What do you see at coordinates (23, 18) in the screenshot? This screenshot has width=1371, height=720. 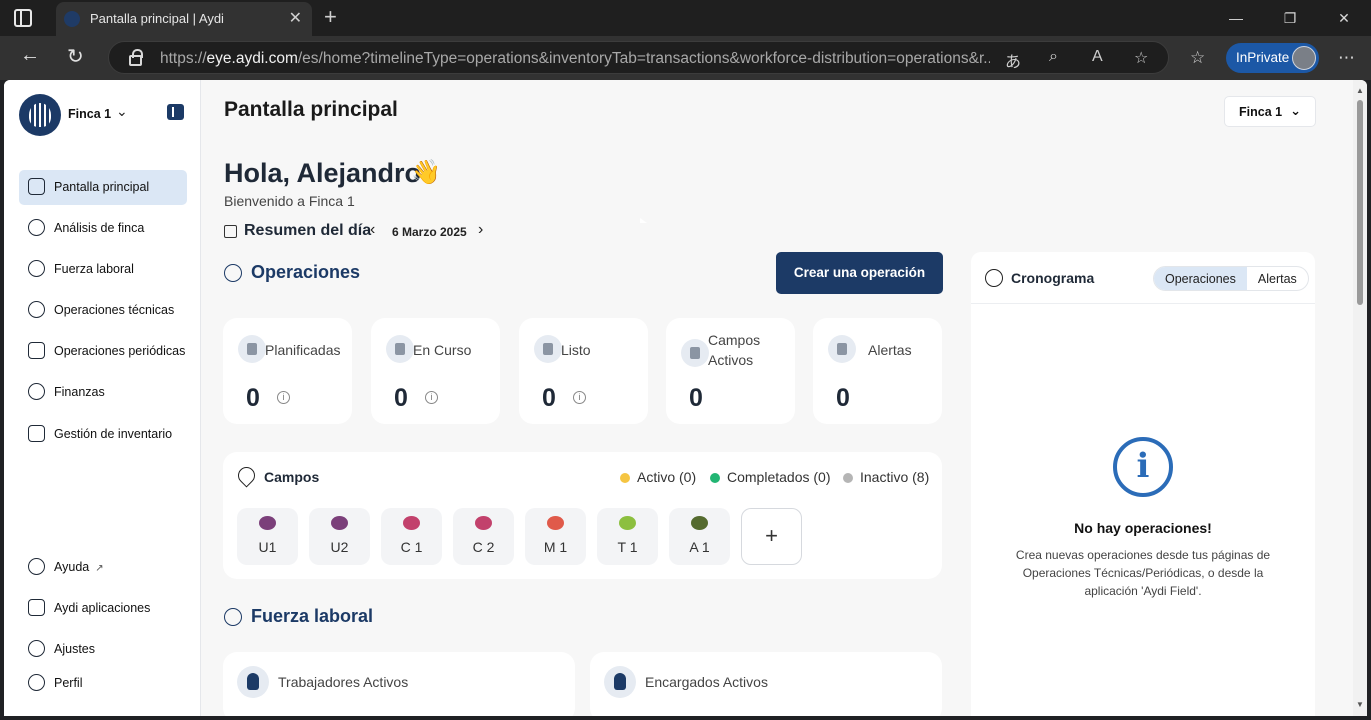 I see `sidebar-toggle-icon` at bounding box center [23, 18].